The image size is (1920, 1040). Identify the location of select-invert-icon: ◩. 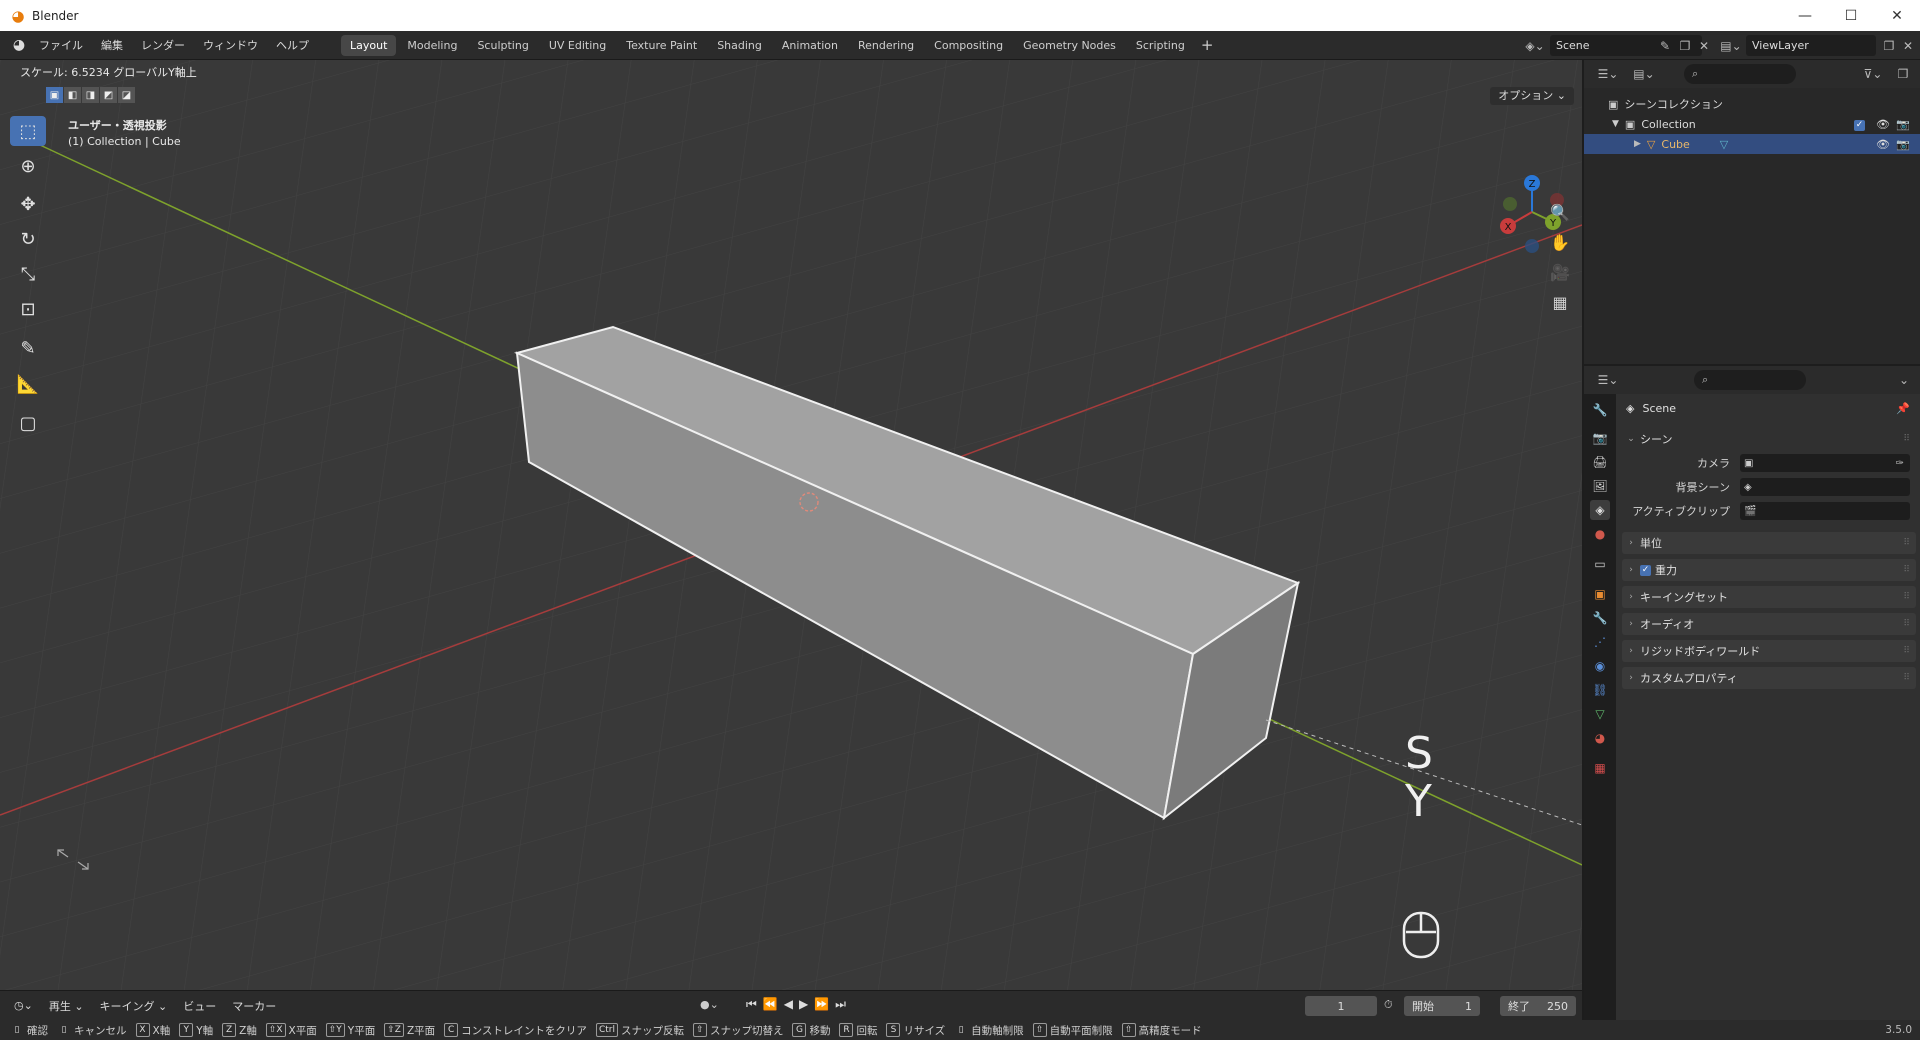
(108, 95).